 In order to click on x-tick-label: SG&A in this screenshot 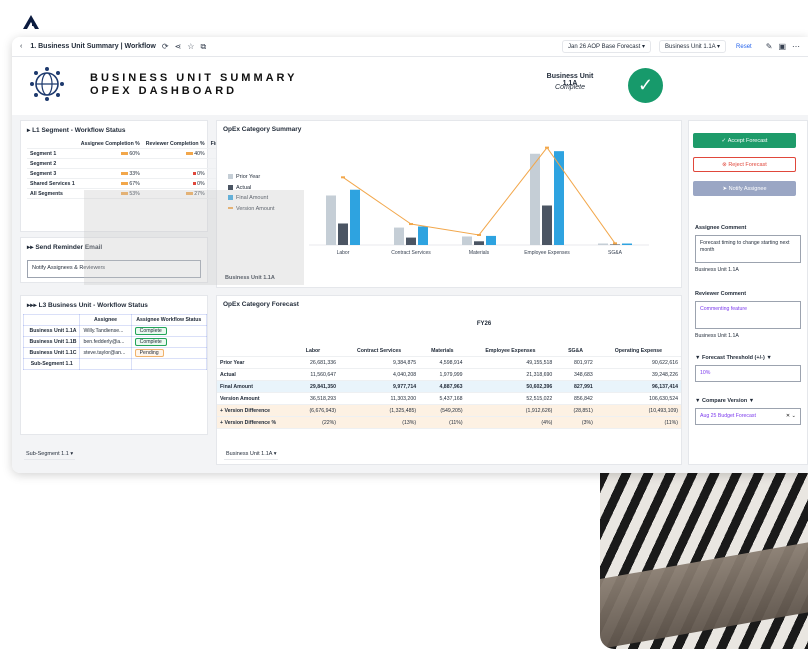, I will do `click(615, 253)`.